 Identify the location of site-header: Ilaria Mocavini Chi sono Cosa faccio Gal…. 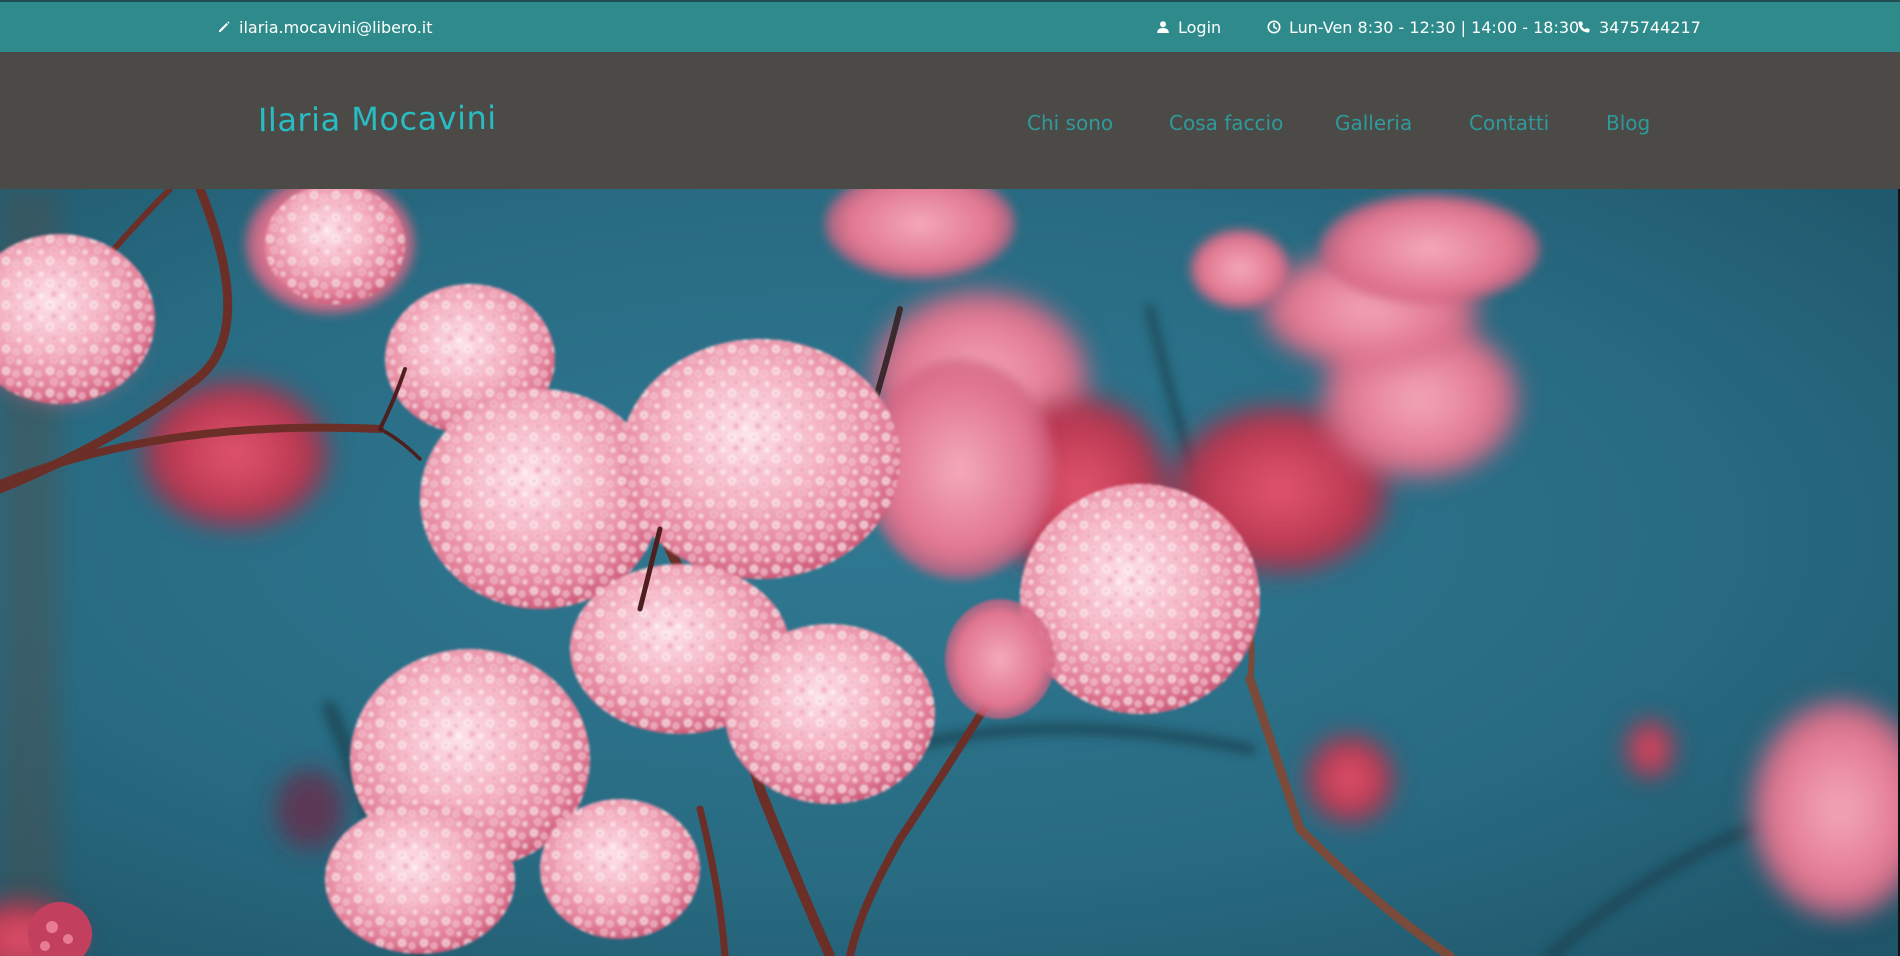
(950, 120).